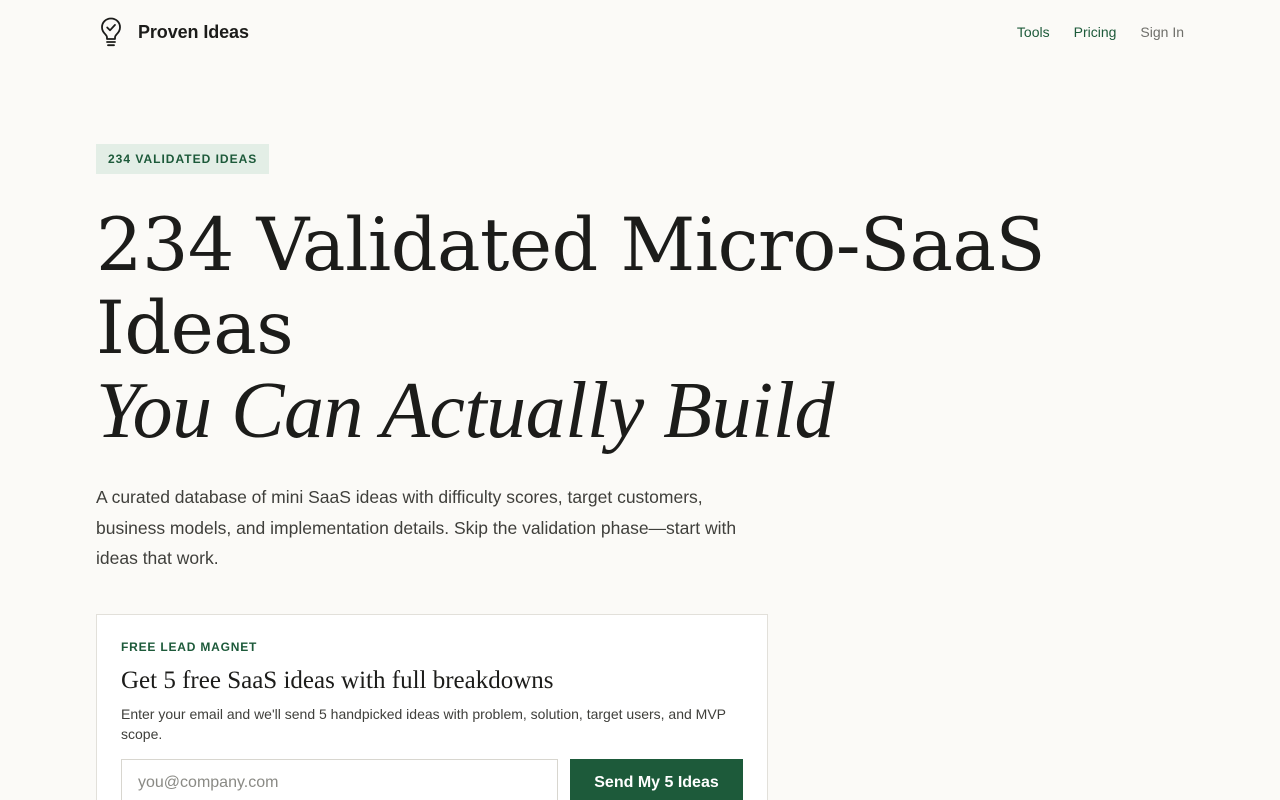 Image resolution: width=1280 pixels, height=800 pixels. I want to click on hero-title-line-1: 234 Validated Micro-SaaS, so click(571, 245).